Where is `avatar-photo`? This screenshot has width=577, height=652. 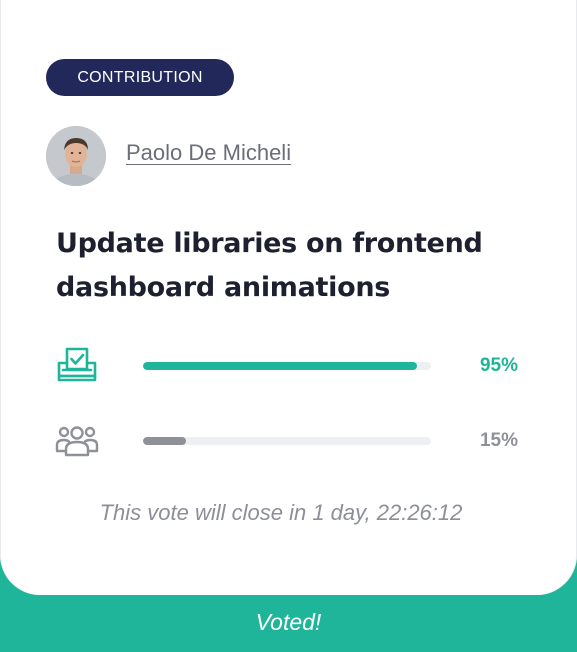
avatar-photo is located at coordinates (76, 156).